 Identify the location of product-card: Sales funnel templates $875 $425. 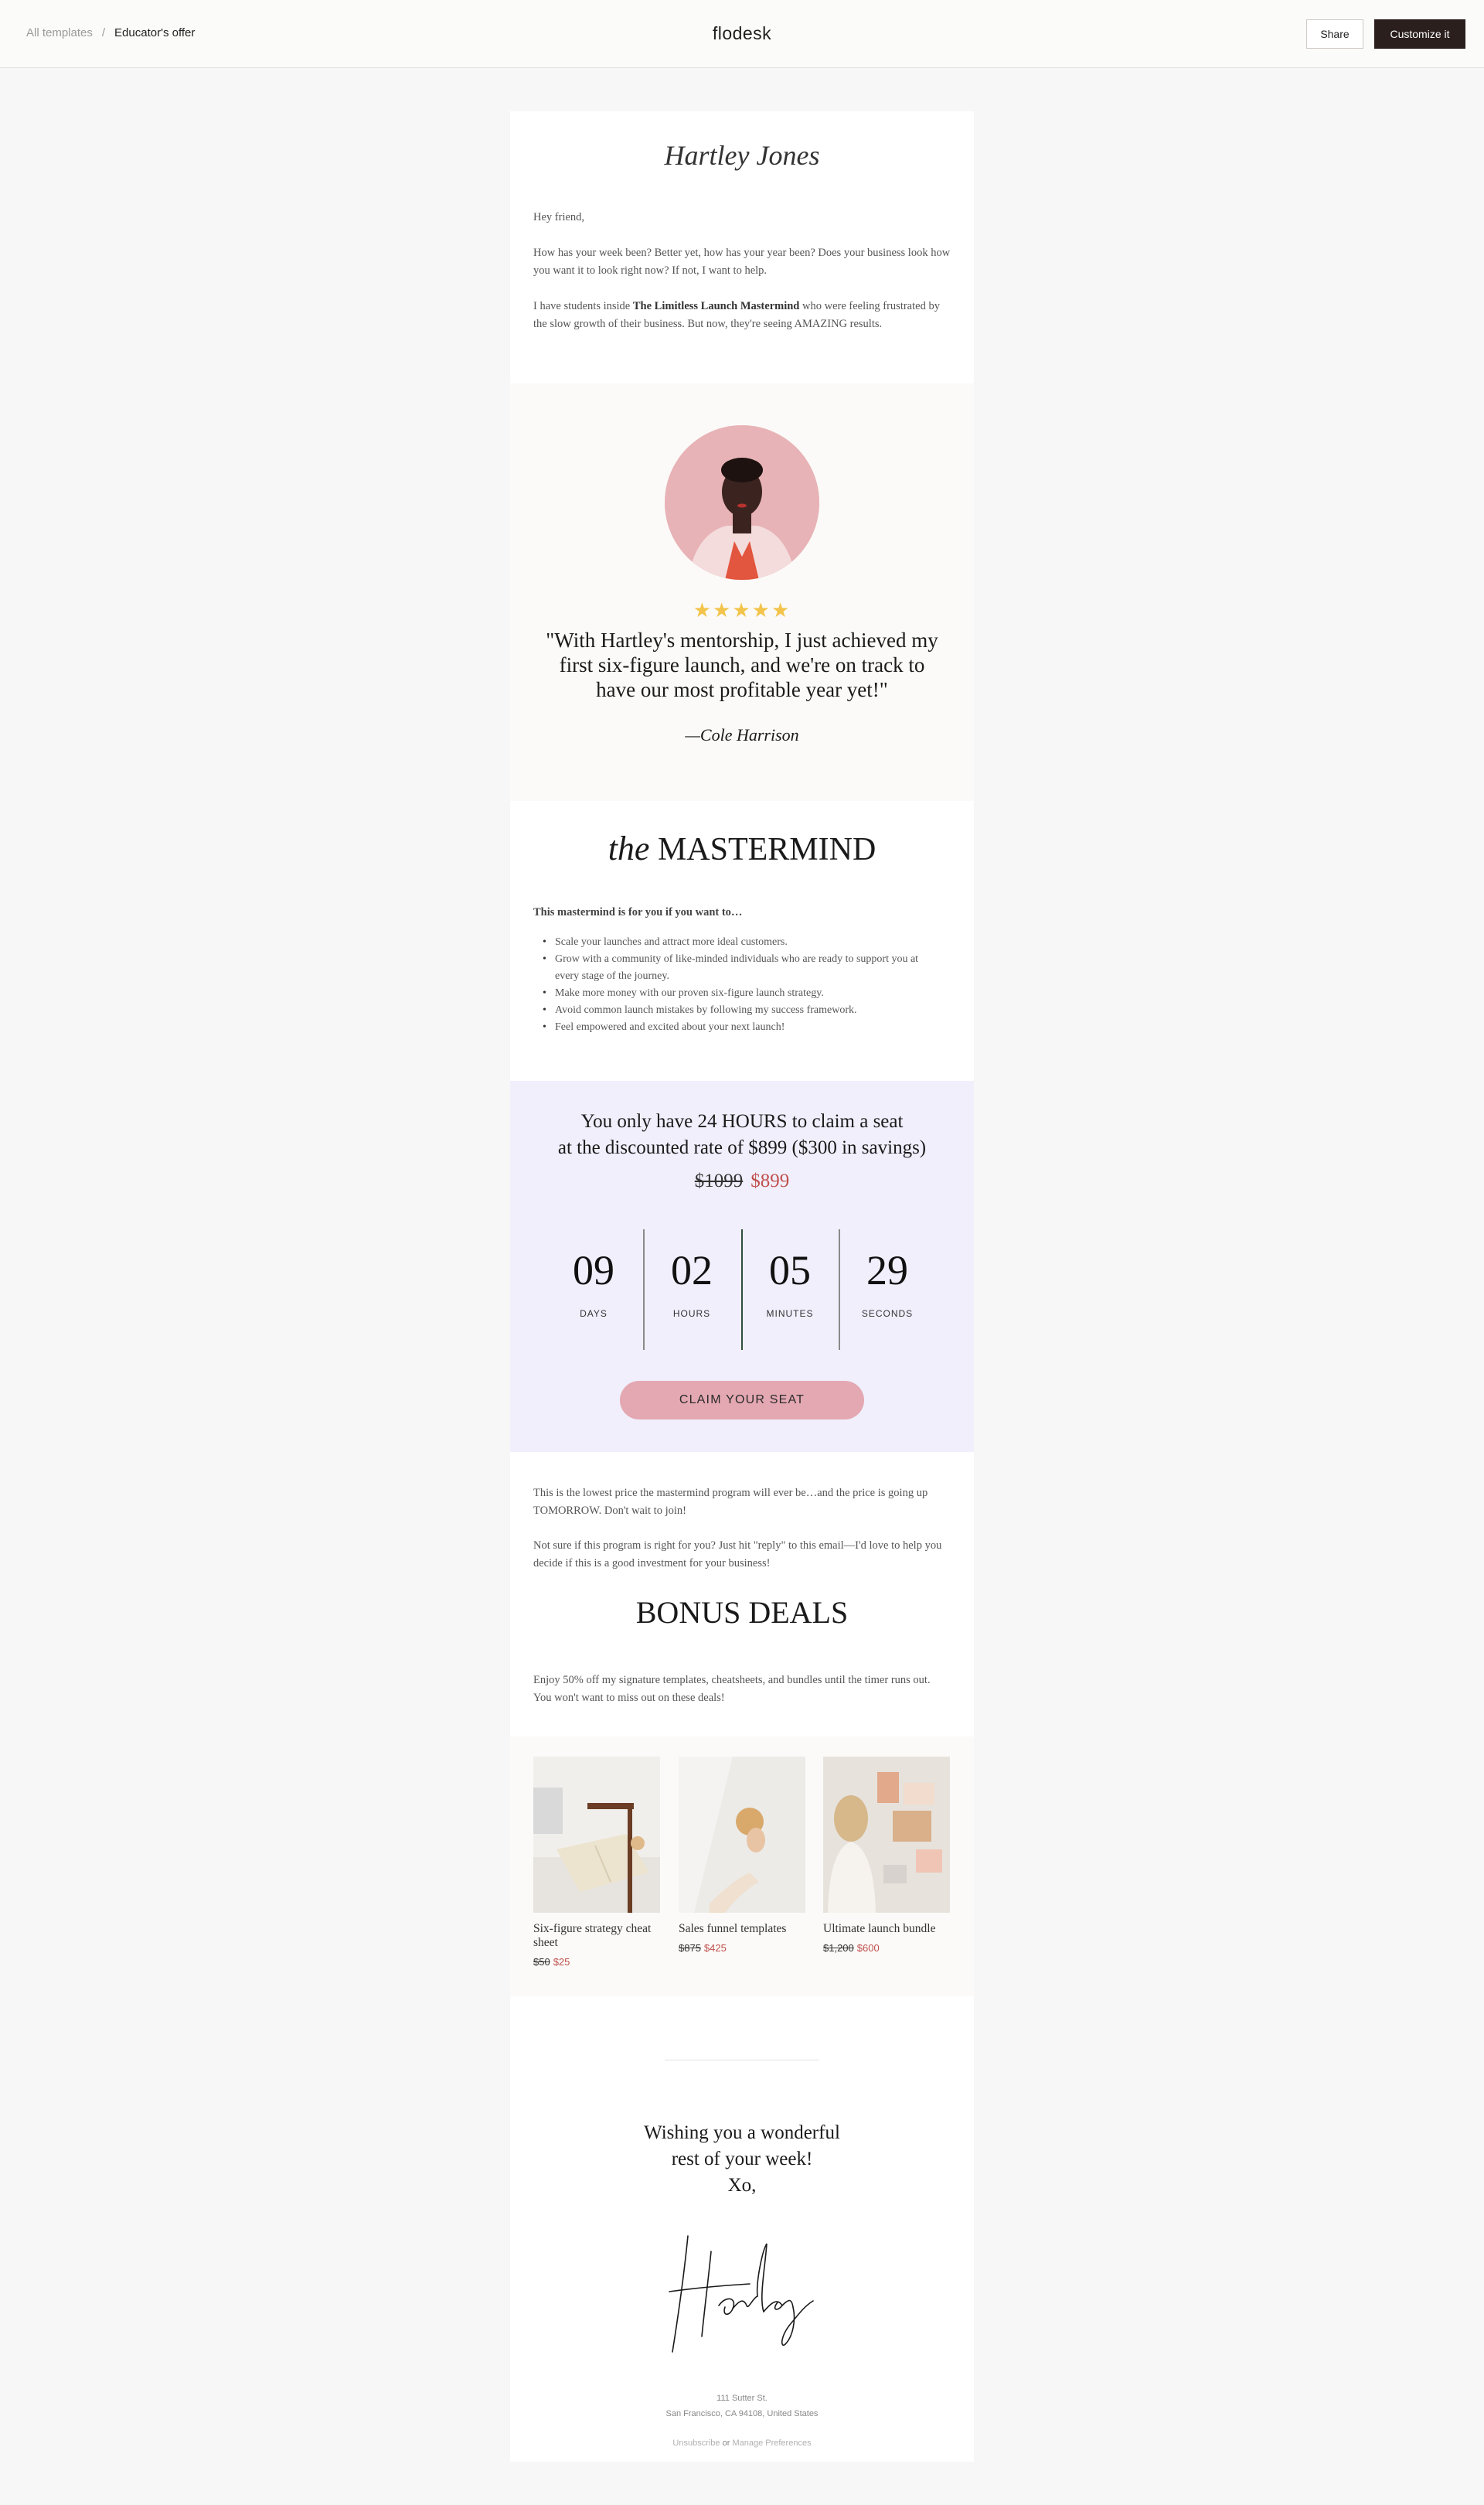
(742, 1855).